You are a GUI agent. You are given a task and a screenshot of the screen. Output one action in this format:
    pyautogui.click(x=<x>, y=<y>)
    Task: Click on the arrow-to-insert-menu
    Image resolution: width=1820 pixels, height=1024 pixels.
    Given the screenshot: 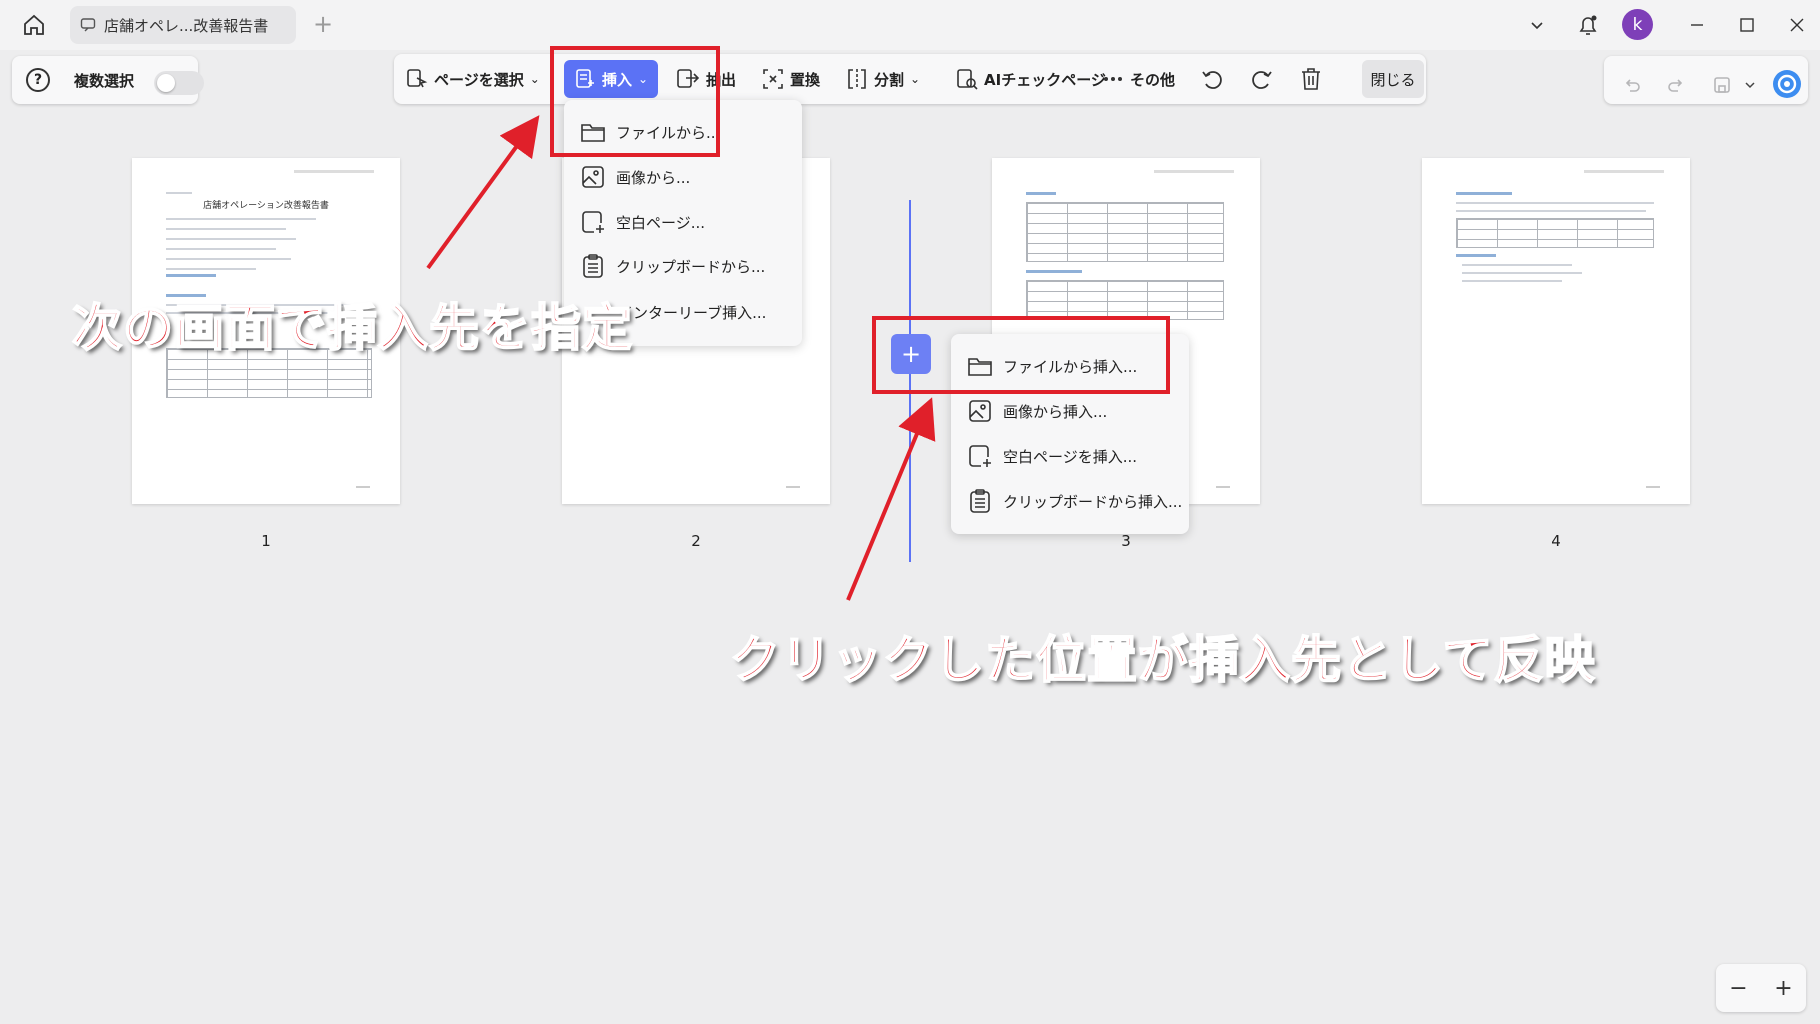 What is the action you would take?
    pyautogui.click(x=483, y=192)
    